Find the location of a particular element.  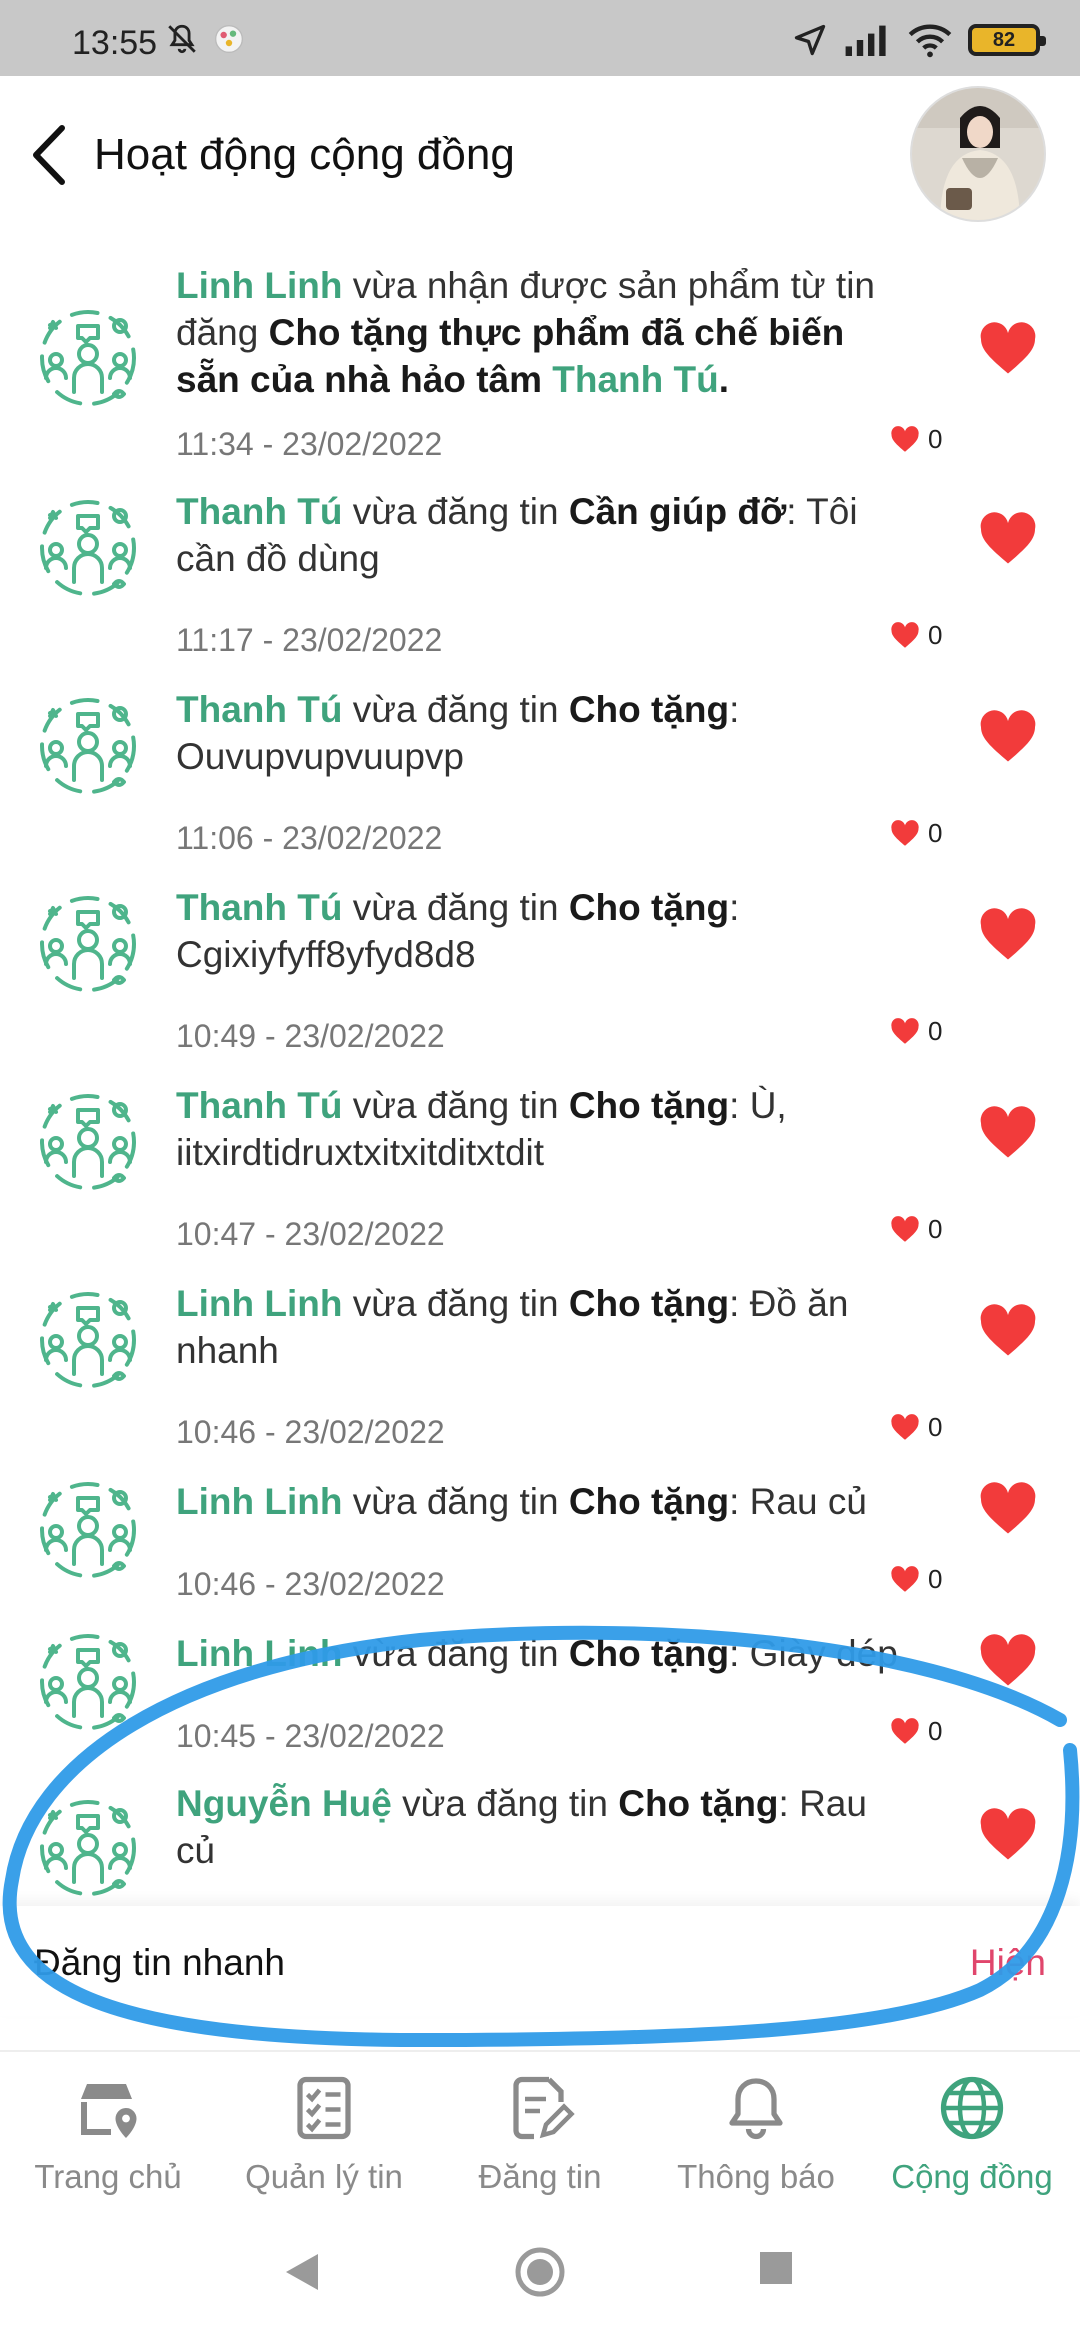

quick-post-label: Đăng tin nhanh is located at coordinates (159, 1962).